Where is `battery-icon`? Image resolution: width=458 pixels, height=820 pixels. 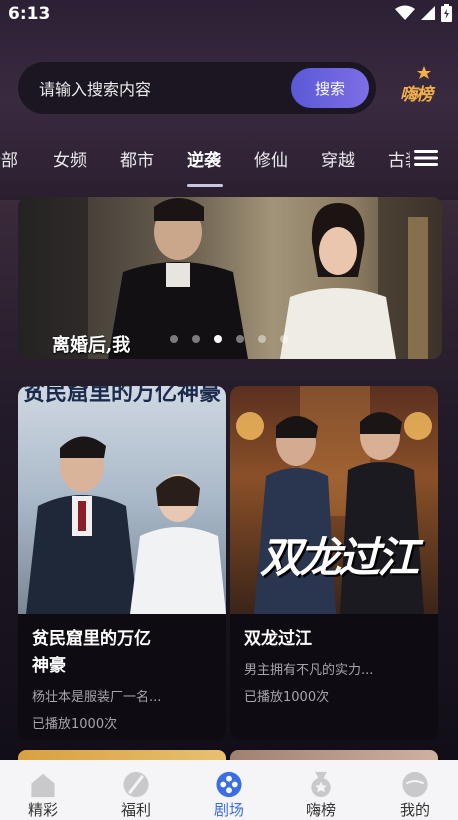
battery-icon is located at coordinates (446, 13).